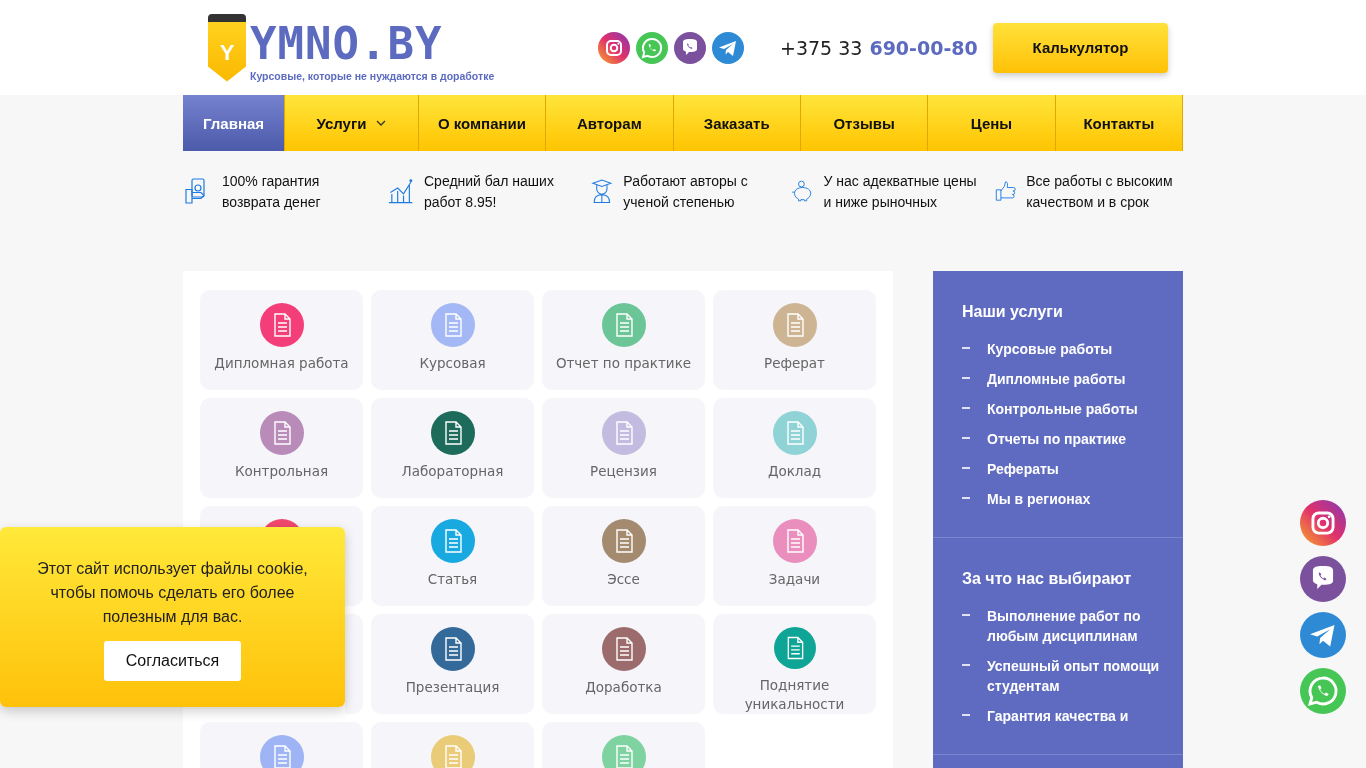 The height and width of the screenshot is (768, 1366). I want to click on nav-tab: О компании, so click(482, 123).